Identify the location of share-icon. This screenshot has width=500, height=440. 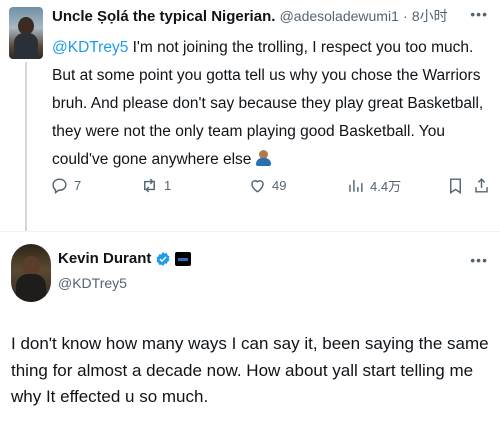
(481, 185).